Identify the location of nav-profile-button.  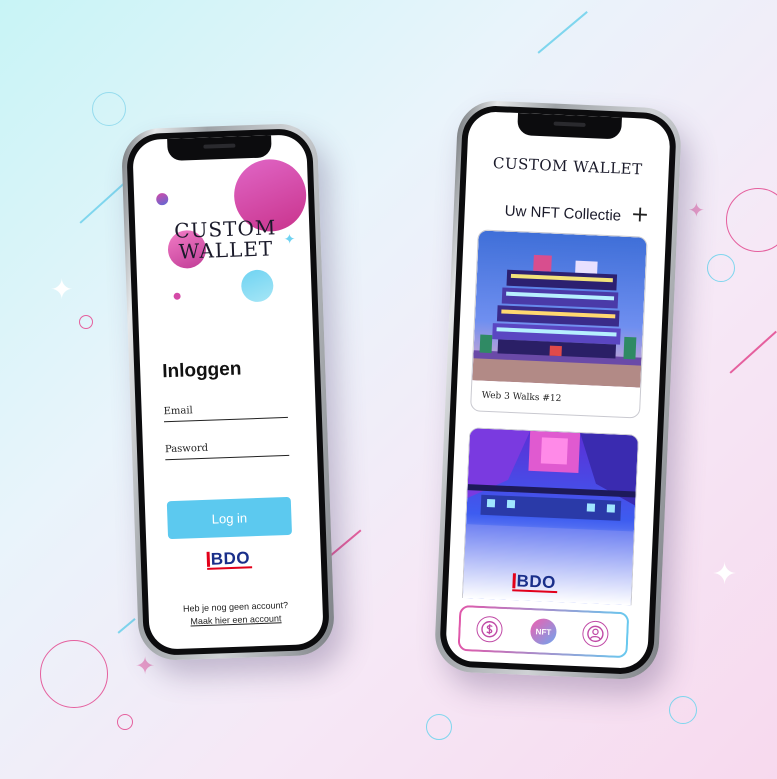
(595, 634).